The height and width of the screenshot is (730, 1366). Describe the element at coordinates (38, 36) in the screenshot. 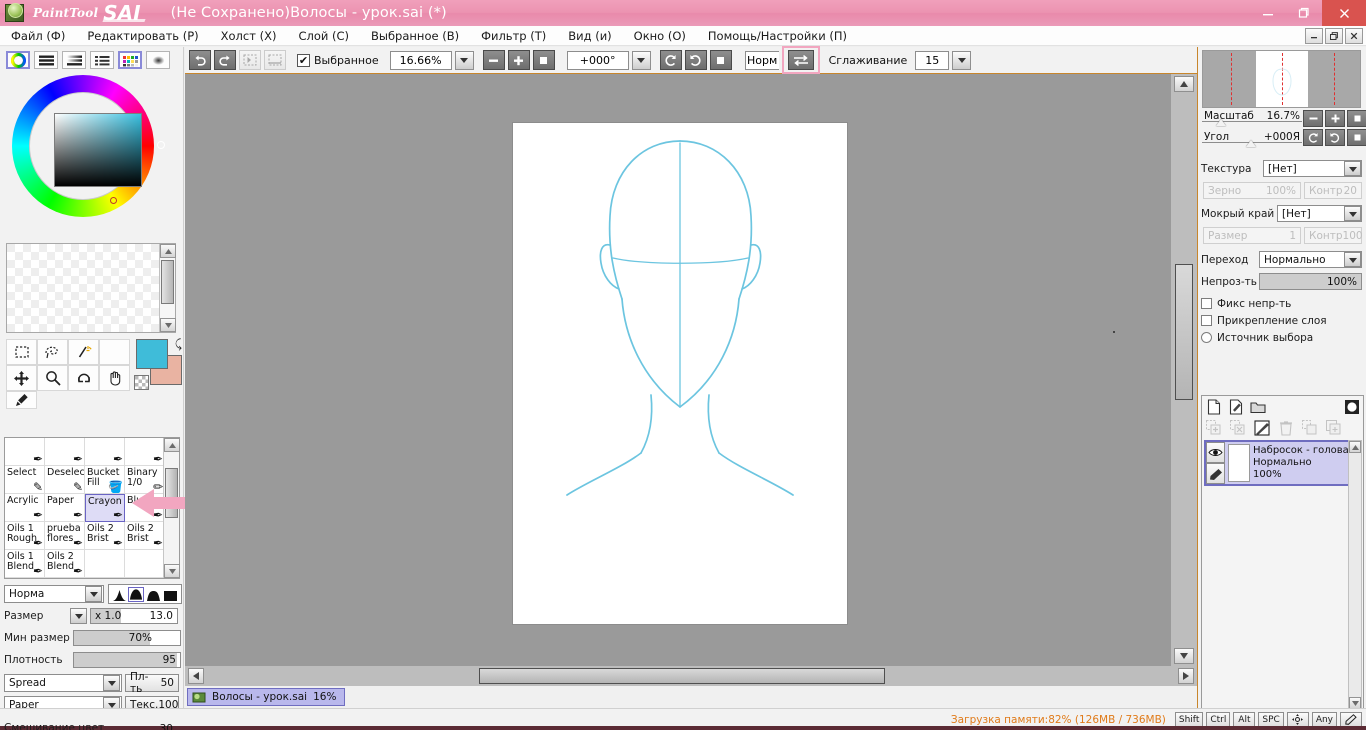

I see `menu-item-file: Файл (Ф)` at that location.